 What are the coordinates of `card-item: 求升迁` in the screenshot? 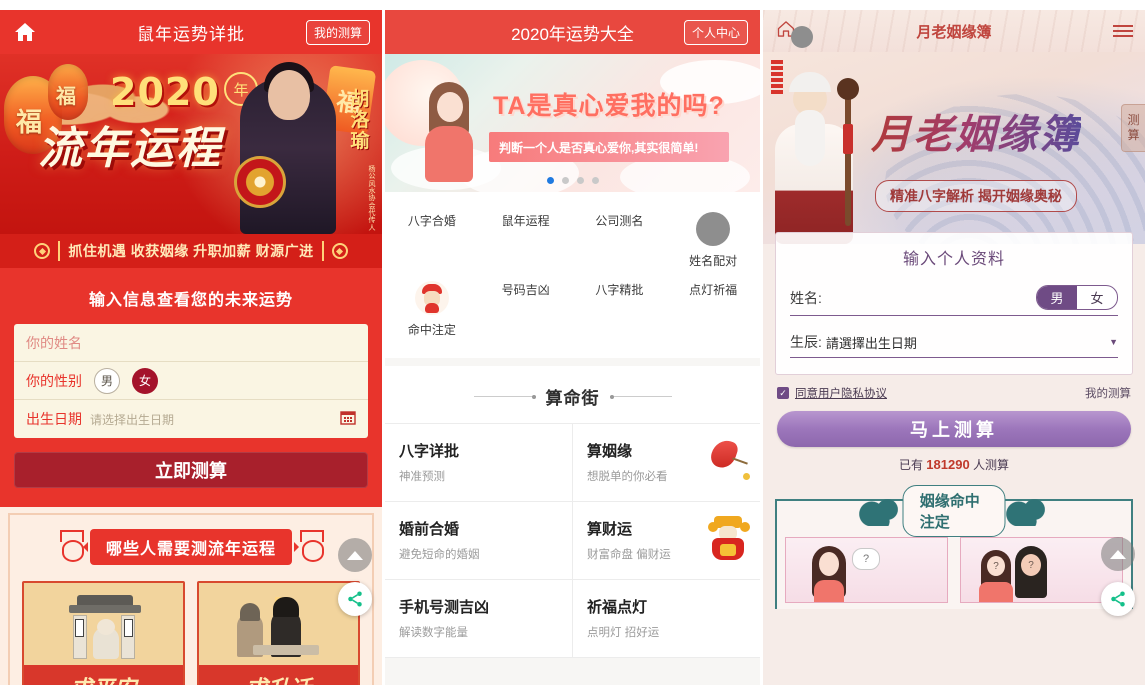 It's located at (278, 633).